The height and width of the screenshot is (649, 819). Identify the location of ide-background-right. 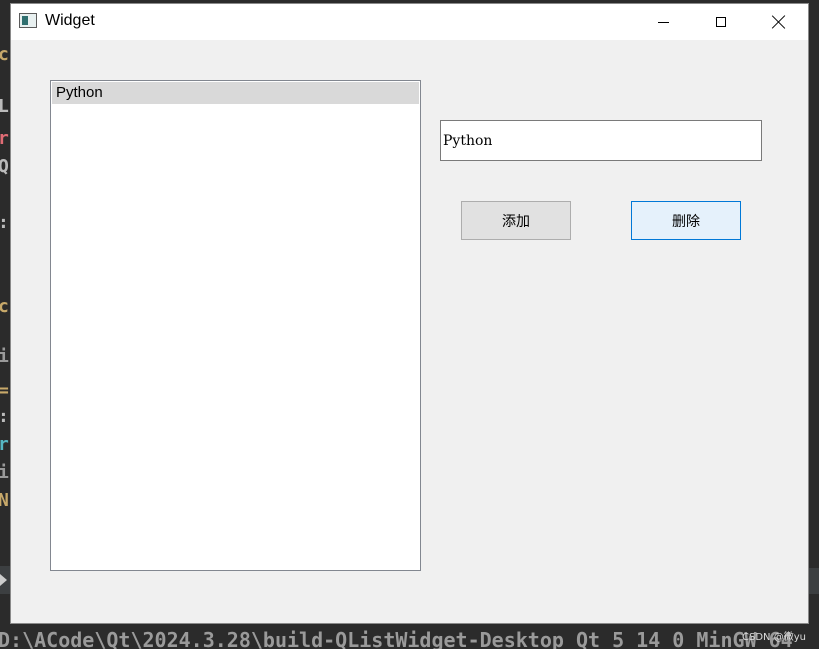
(814, 324).